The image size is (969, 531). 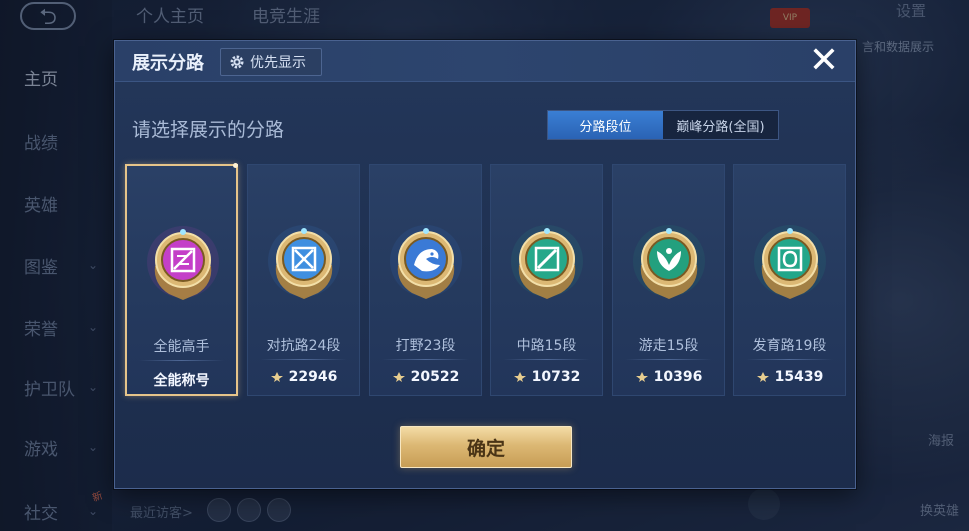 I want to click on lane-card-score-value: 10732, so click(x=556, y=377).